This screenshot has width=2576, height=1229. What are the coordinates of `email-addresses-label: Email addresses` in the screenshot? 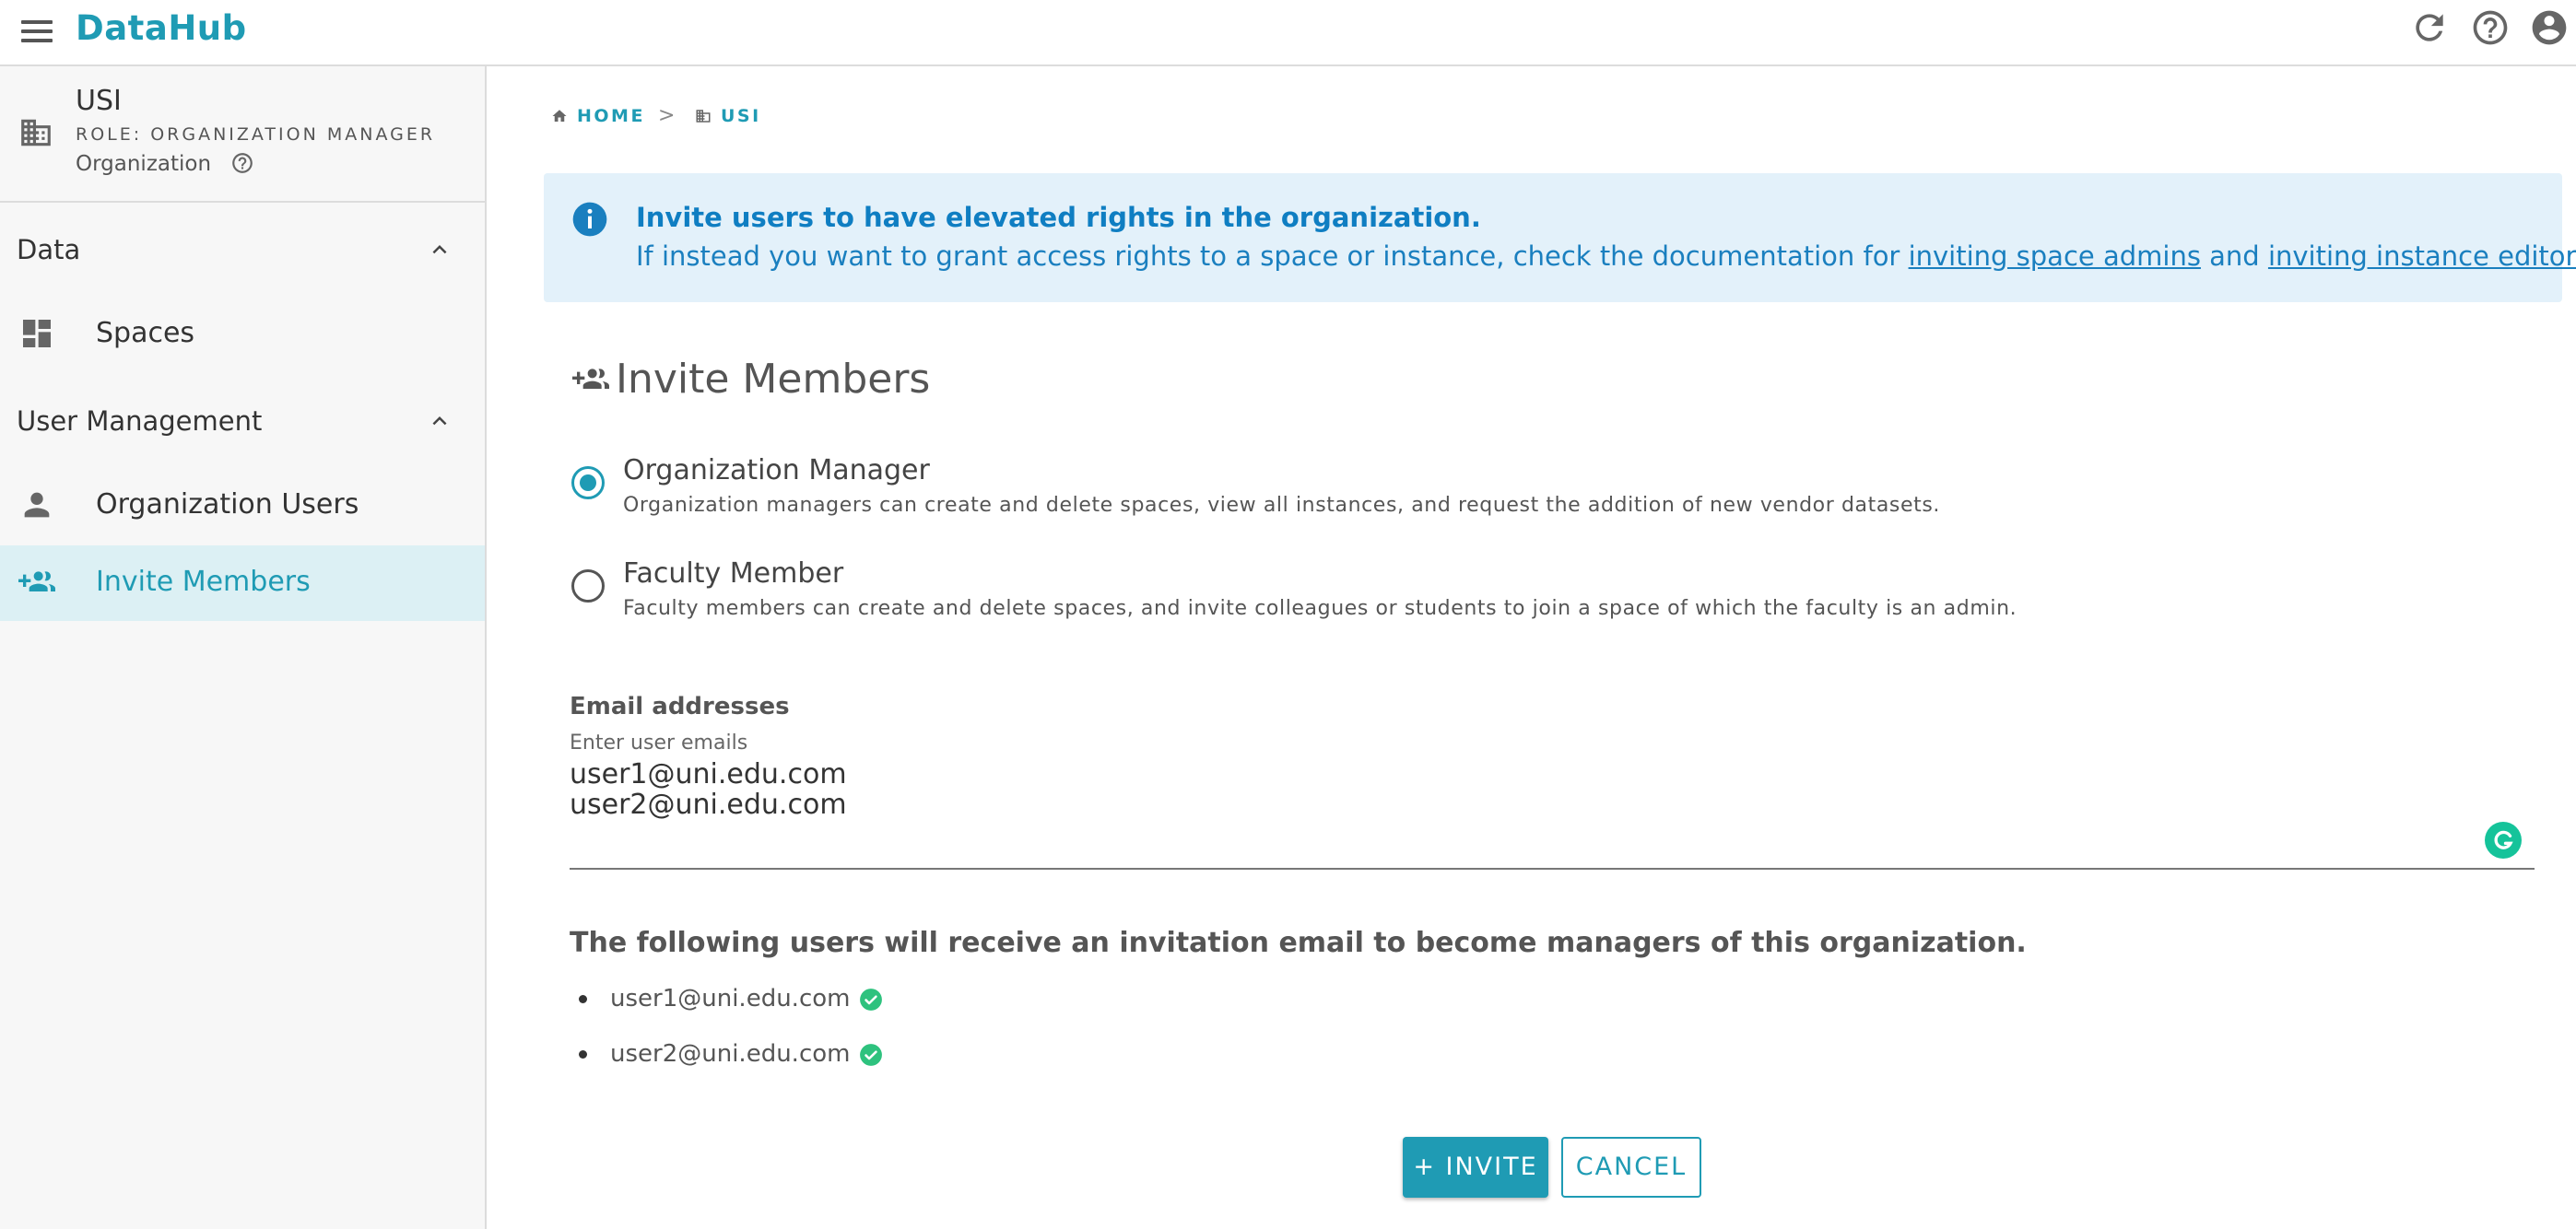 It's located at (680, 706).